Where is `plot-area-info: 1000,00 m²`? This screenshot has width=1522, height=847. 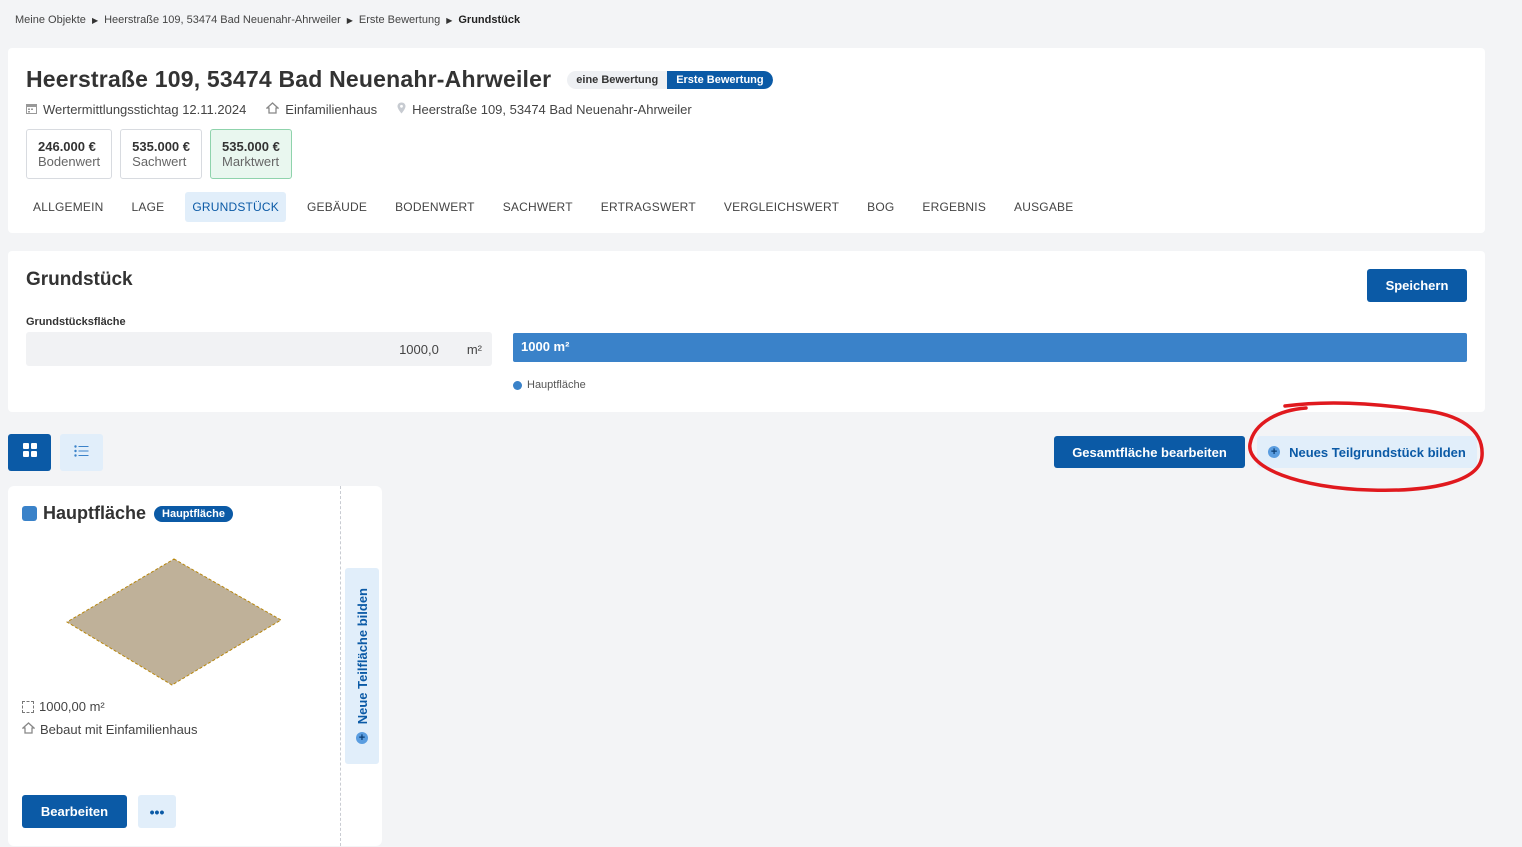 plot-area-info: 1000,00 m² is located at coordinates (63, 706).